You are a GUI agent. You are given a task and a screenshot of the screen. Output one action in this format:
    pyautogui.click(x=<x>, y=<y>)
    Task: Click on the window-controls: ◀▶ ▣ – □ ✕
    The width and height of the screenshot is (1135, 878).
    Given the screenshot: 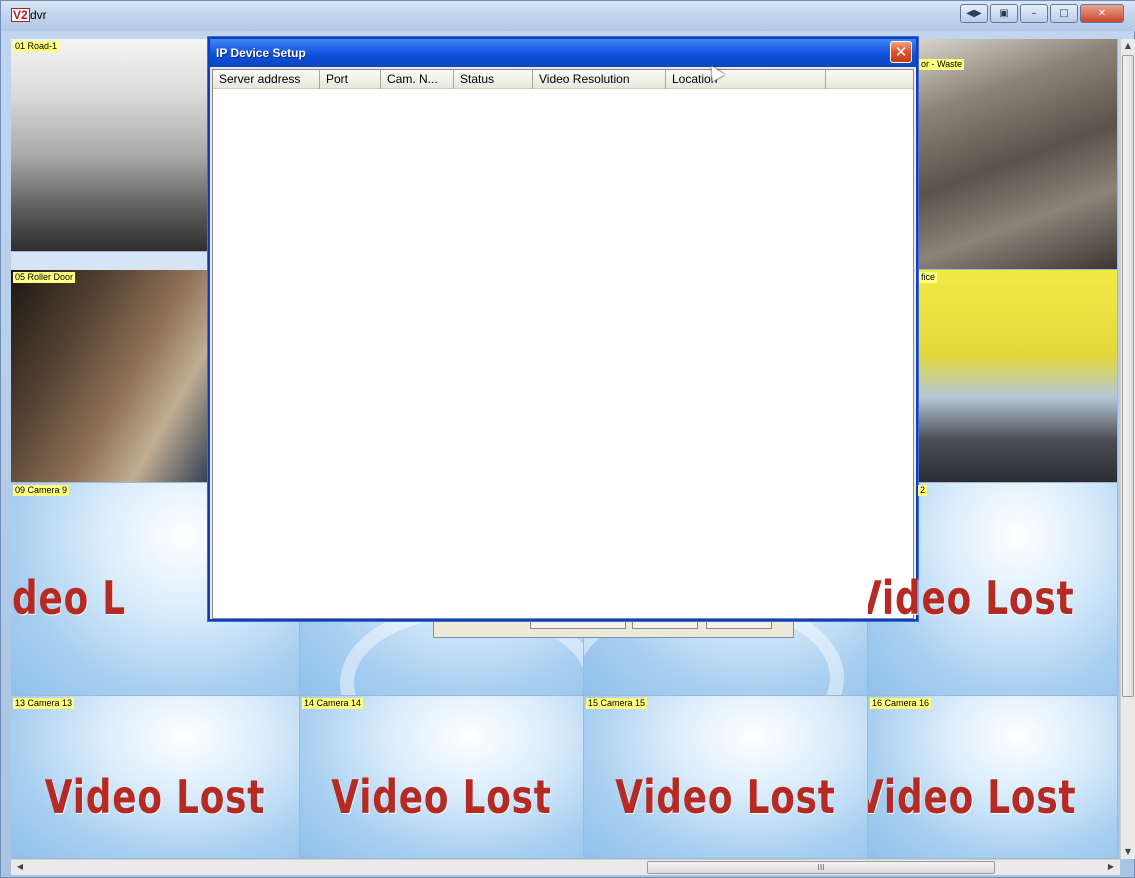 What is the action you would take?
    pyautogui.click(x=1042, y=14)
    